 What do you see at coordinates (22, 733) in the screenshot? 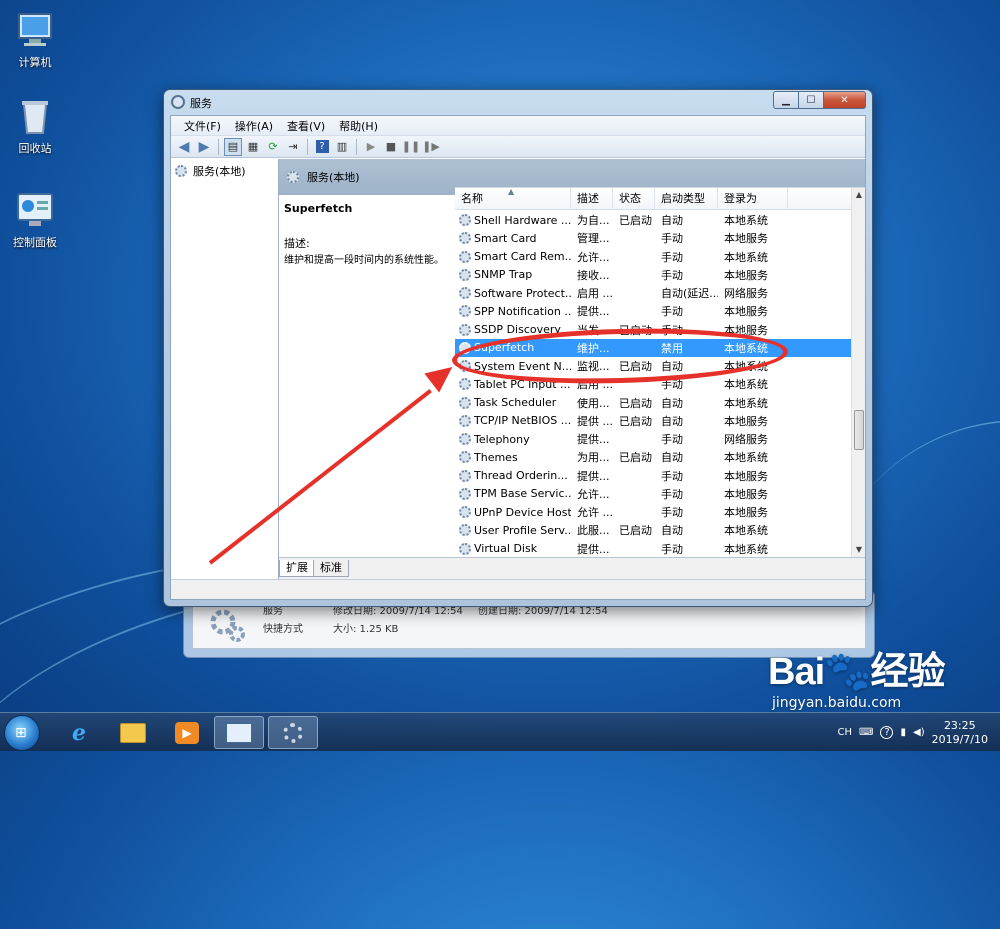
I see `start-button: ⊞` at bounding box center [22, 733].